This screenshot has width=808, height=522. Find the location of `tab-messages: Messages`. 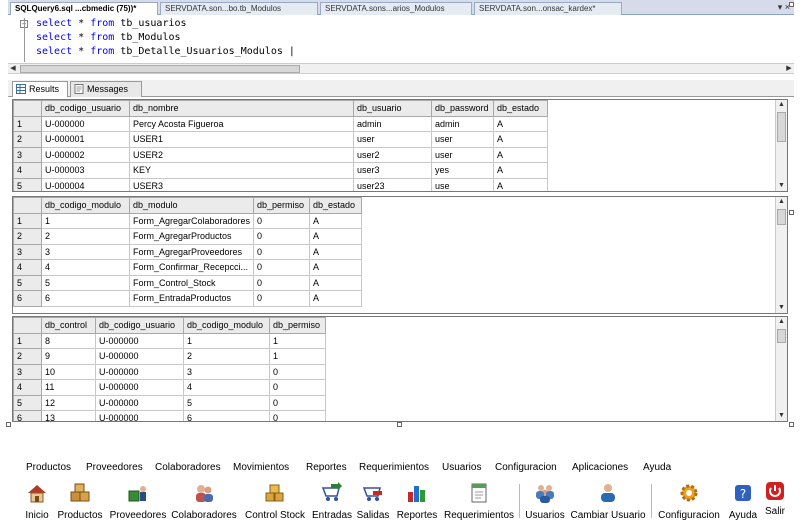

tab-messages: Messages is located at coordinates (106, 89).